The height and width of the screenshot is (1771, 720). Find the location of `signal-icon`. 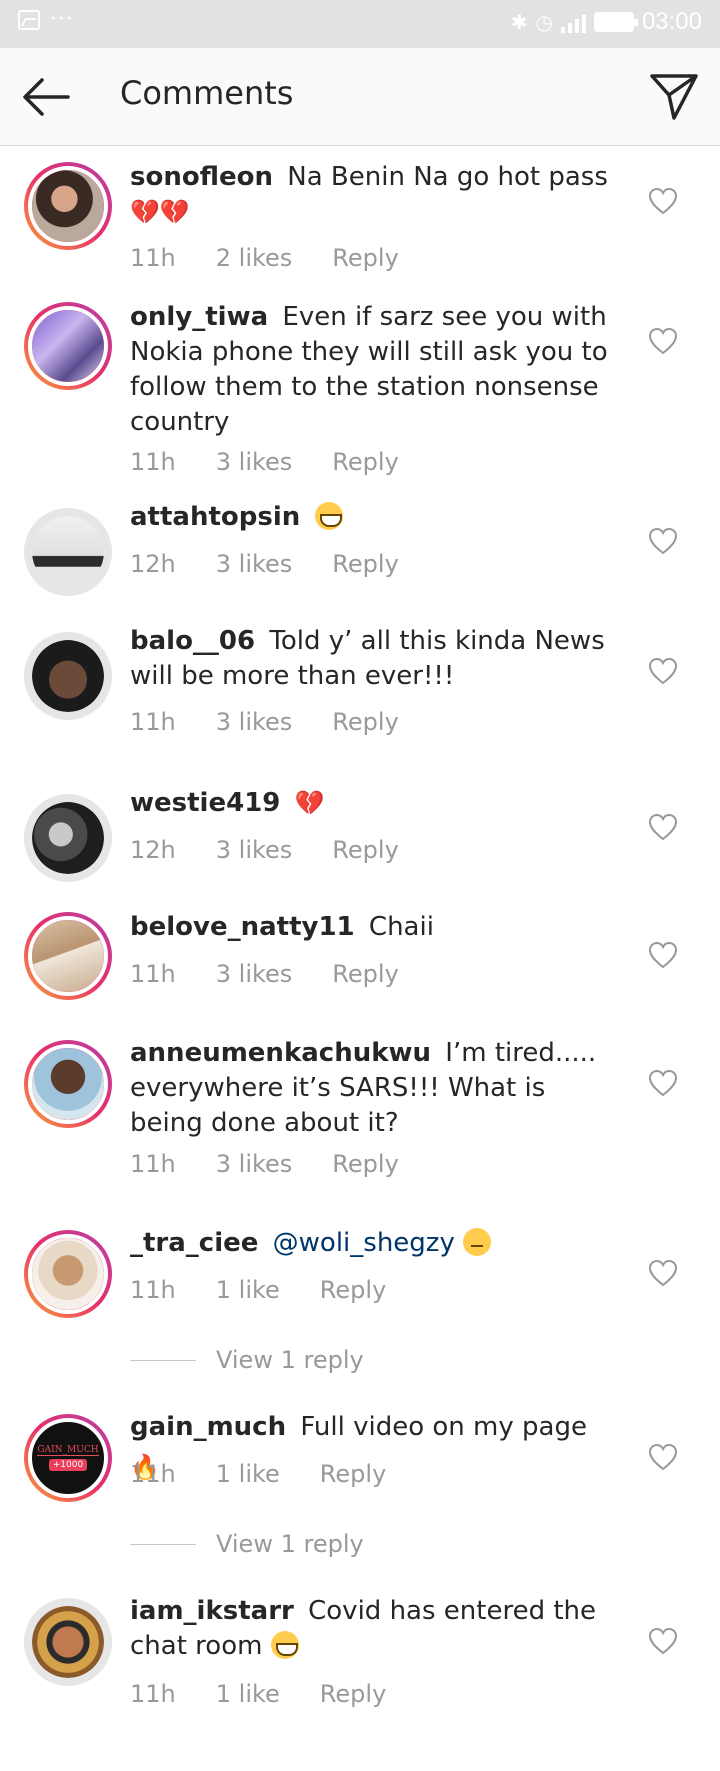

signal-icon is located at coordinates (573, 22).